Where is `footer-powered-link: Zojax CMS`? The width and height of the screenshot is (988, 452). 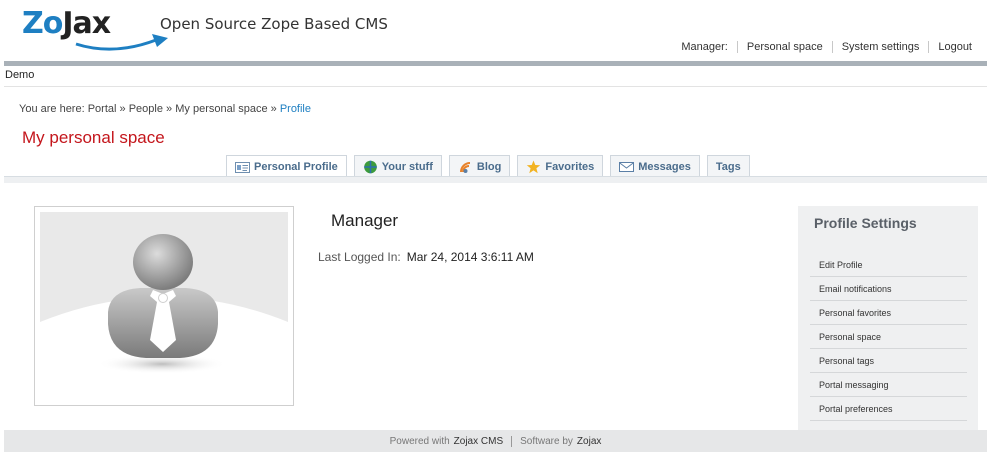 footer-powered-link: Zojax CMS is located at coordinates (478, 441).